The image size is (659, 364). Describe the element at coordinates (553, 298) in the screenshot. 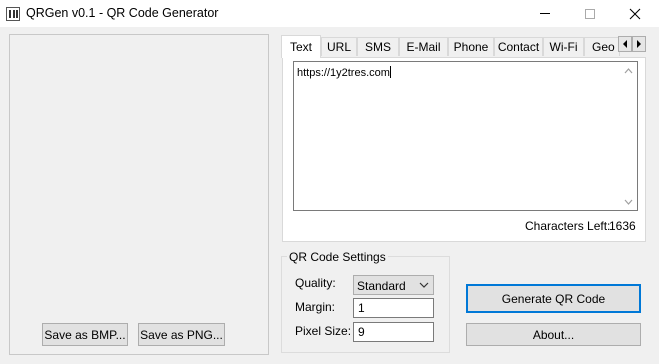

I see `generate-qr-button: Generate QR Code` at that location.